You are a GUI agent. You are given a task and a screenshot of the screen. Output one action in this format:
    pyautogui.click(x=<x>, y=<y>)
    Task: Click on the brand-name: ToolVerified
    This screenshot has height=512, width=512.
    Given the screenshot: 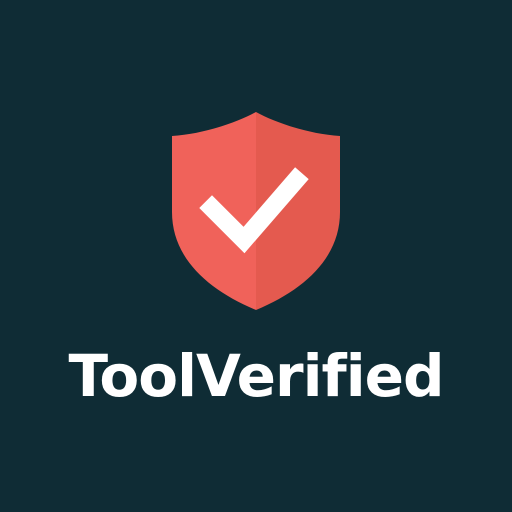 What is the action you would take?
    pyautogui.click(x=256, y=376)
    